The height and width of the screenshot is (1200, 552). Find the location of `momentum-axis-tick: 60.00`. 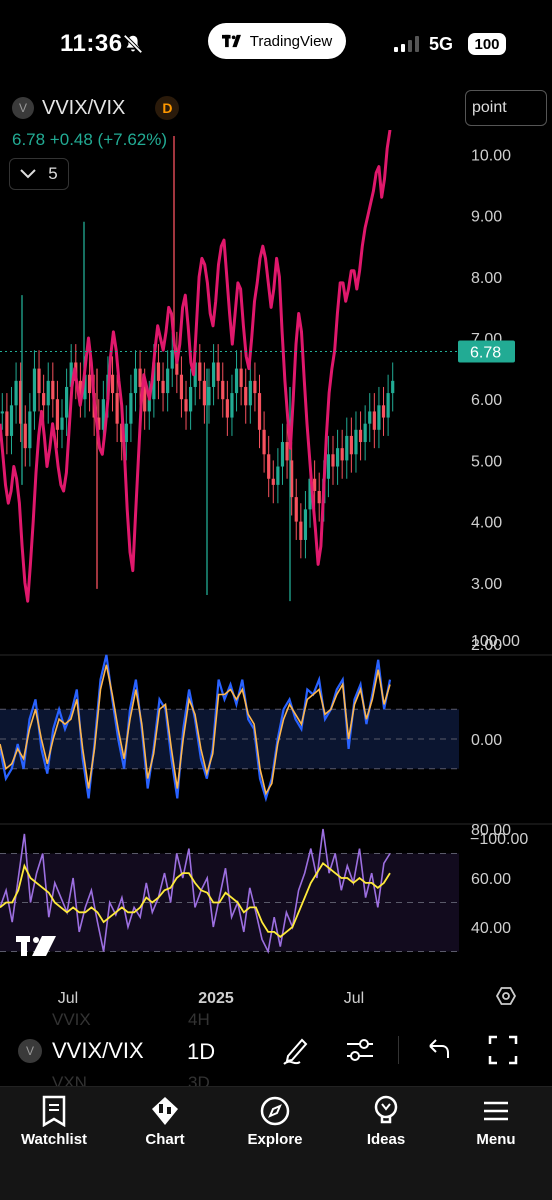

momentum-axis-tick: 60.00 is located at coordinates (491, 879).